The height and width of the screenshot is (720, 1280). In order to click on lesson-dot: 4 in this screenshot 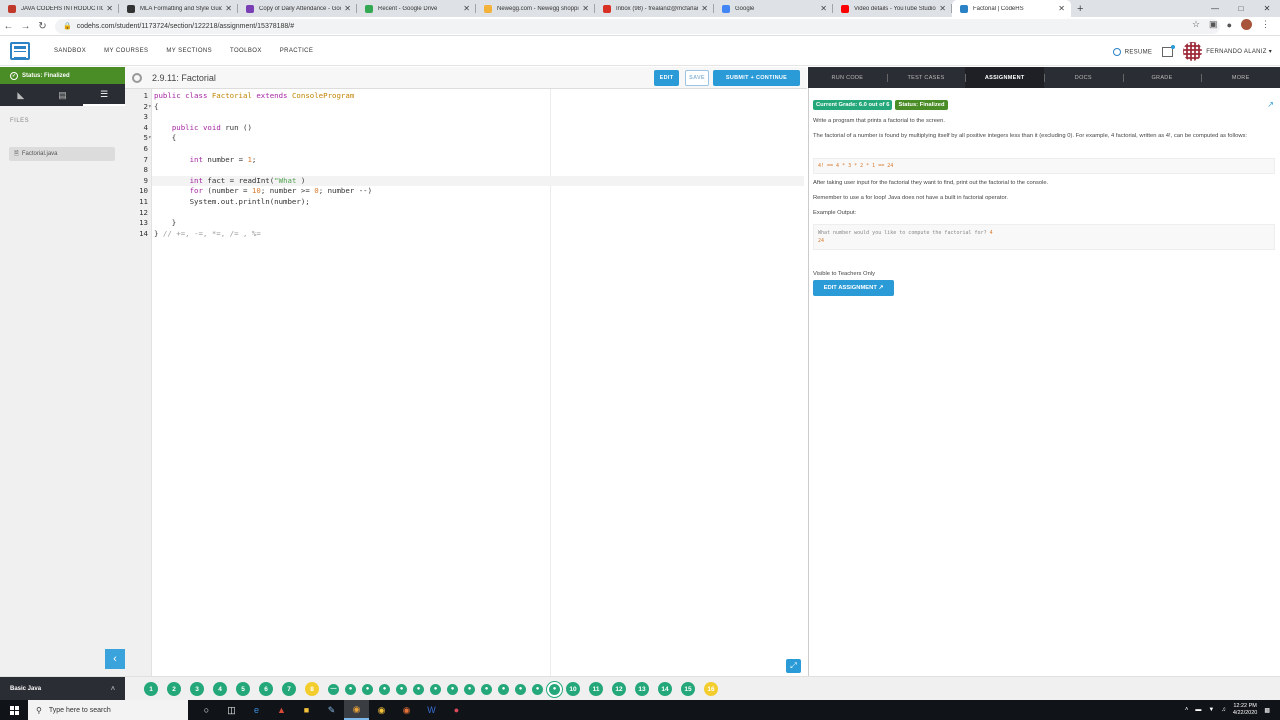, I will do `click(220, 689)`.